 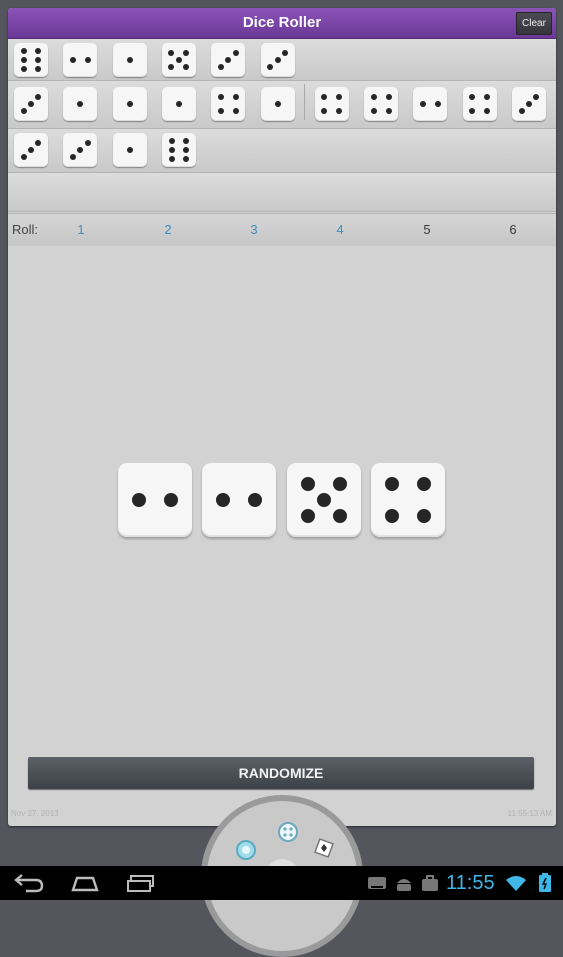 I want to click on coin-icon, so click(x=246, y=850).